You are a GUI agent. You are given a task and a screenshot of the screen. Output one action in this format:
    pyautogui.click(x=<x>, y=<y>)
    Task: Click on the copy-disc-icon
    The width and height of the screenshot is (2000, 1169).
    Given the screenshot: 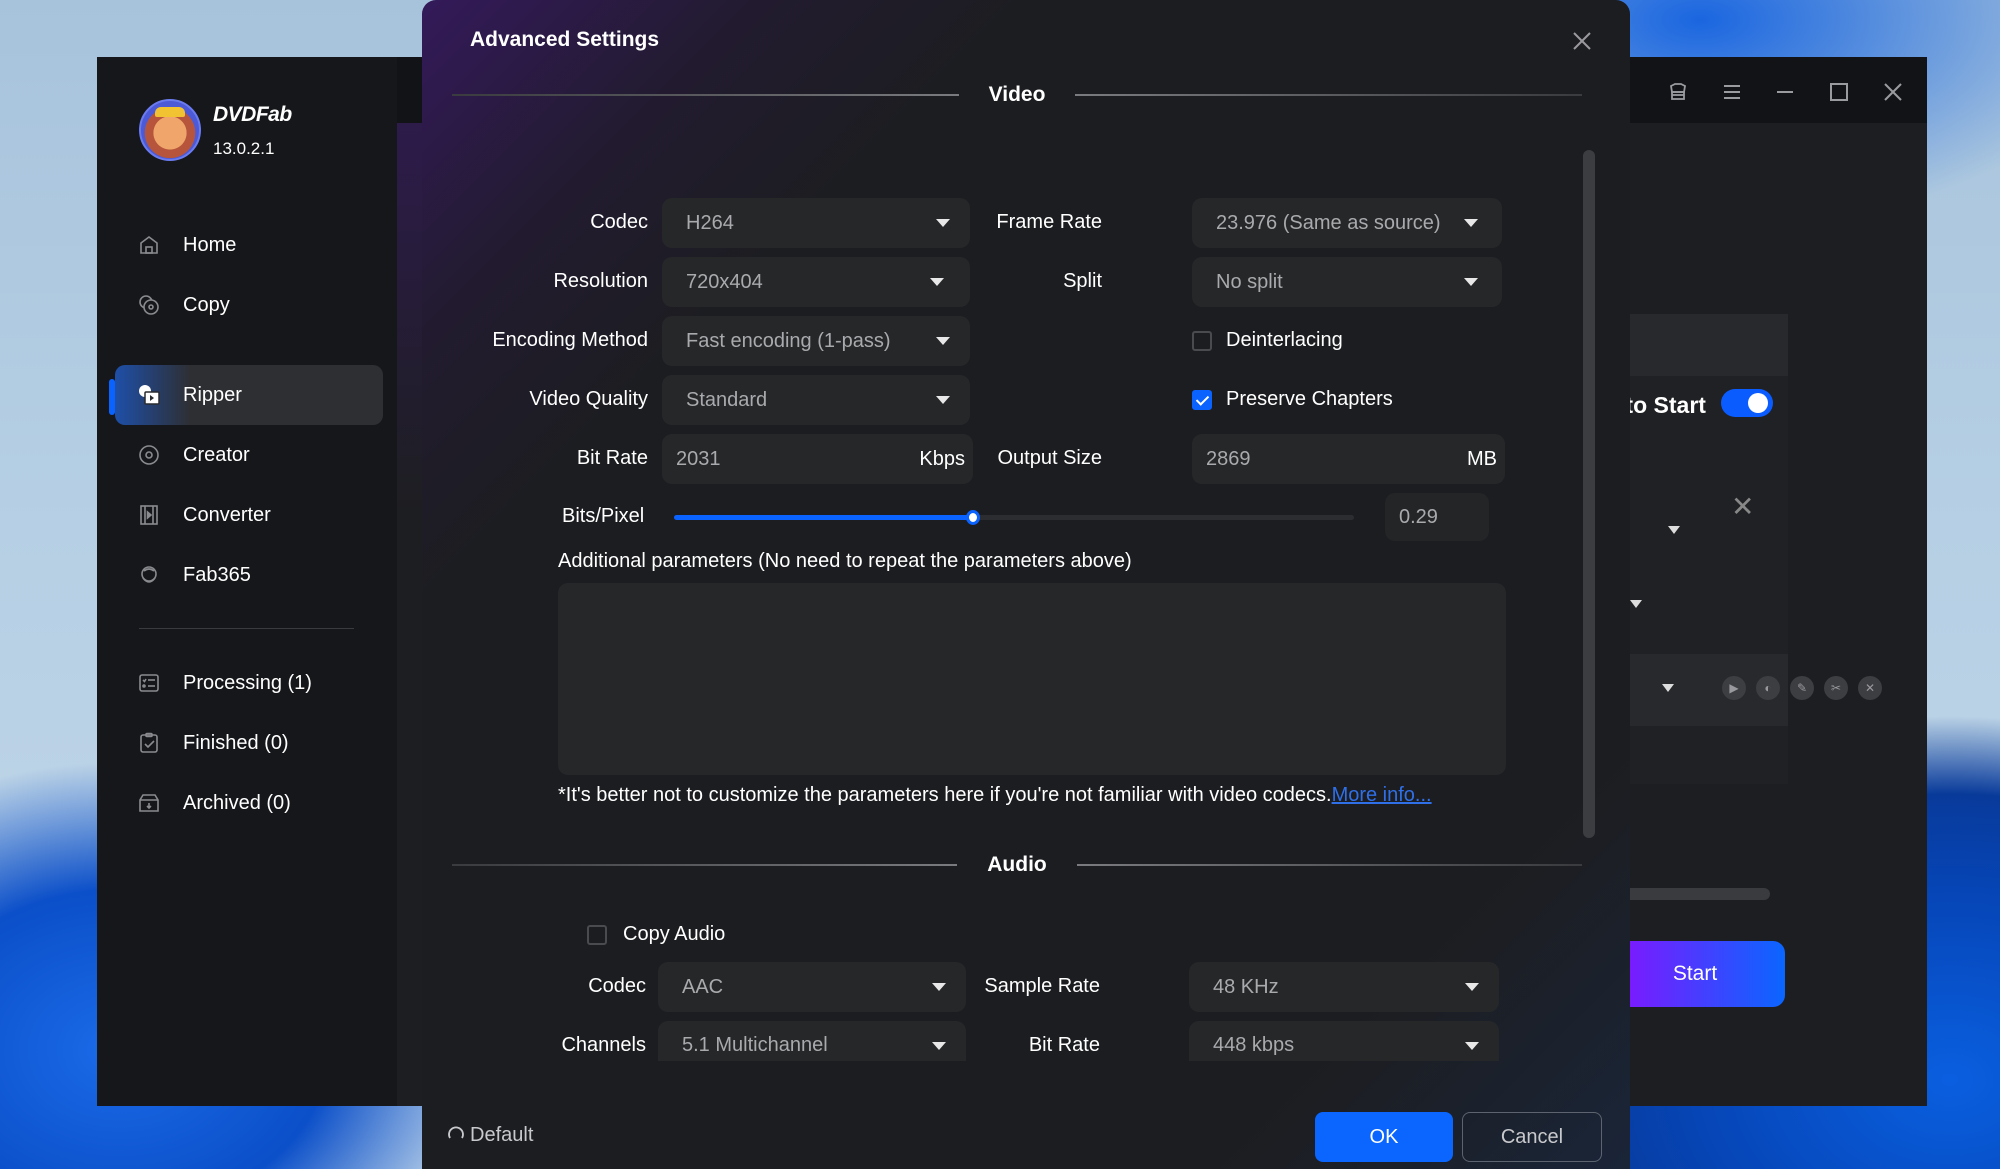 What is the action you would take?
    pyautogui.click(x=149, y=305)
    